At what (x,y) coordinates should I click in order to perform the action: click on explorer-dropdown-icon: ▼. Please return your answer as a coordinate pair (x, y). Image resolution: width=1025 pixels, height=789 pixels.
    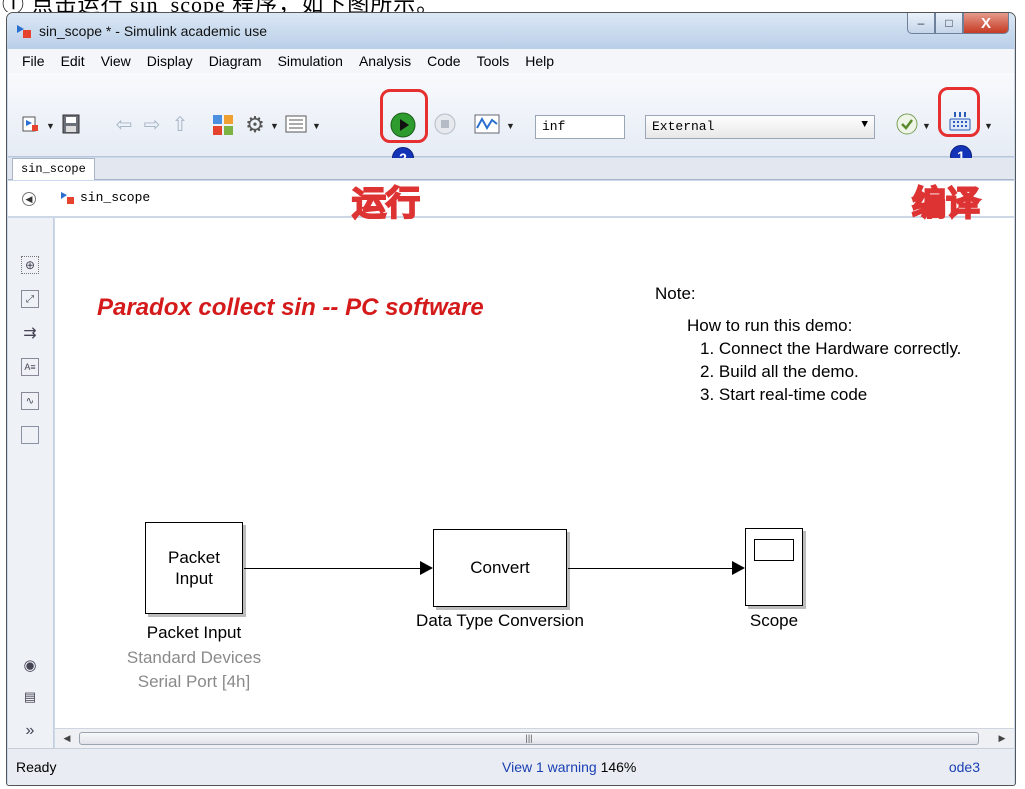
    Looking at the image, I should click on (316, 126).